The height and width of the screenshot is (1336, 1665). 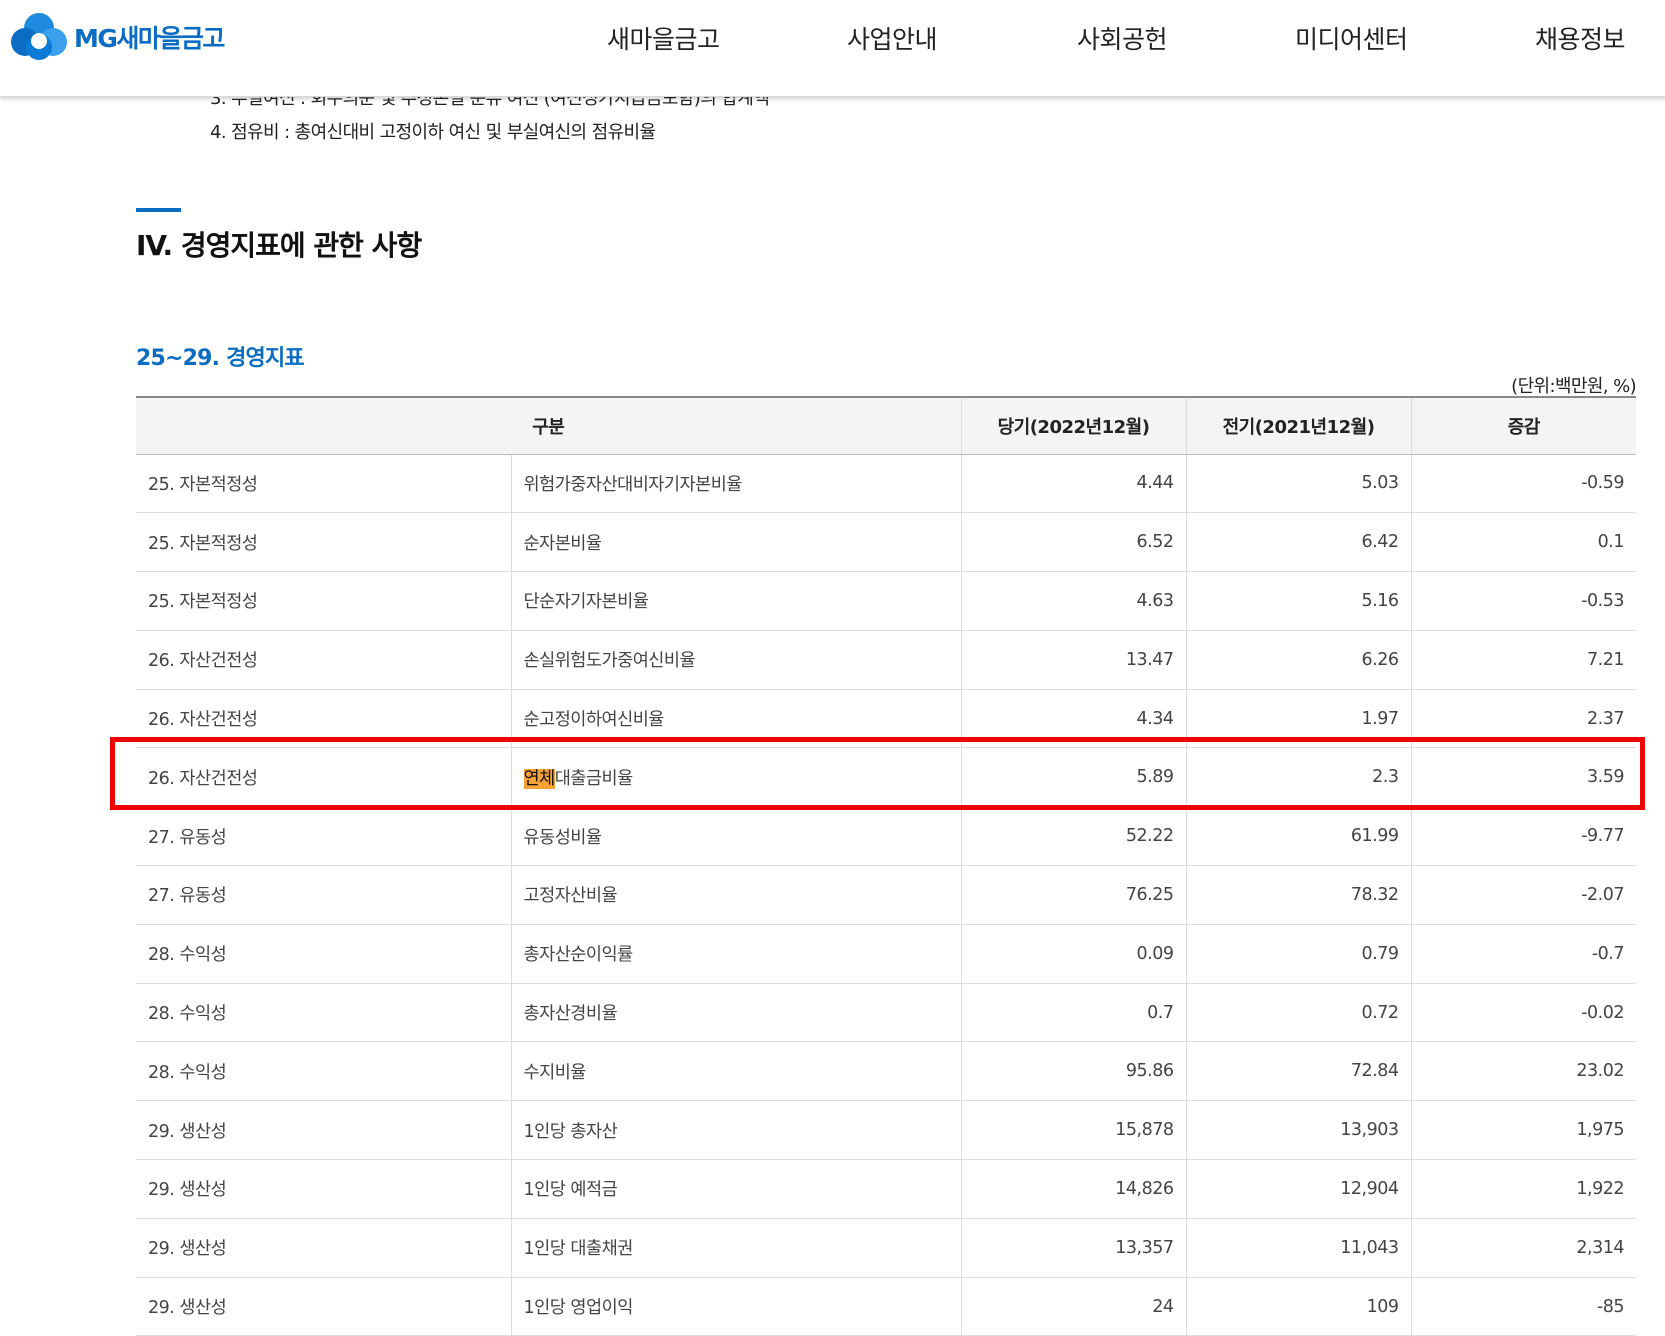 I want to click on mg-logo: MG새마을금고, so click(x=117, y=37).